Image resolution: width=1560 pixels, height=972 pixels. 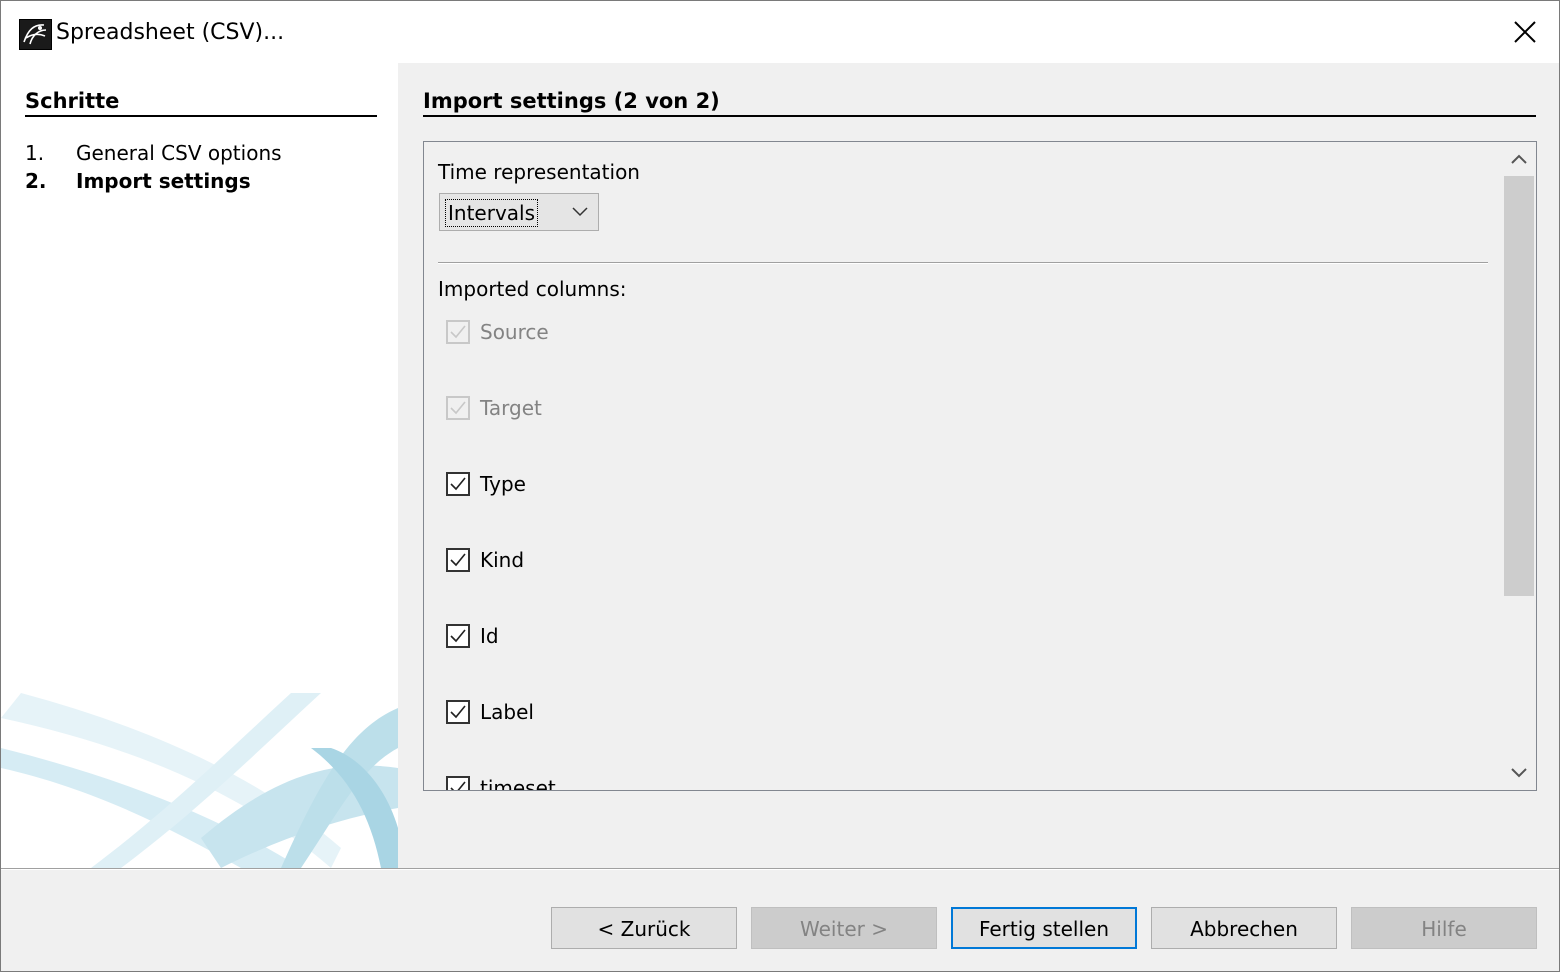 I want to click on time-representation-label: Time representation, so click(x=539, y=172).